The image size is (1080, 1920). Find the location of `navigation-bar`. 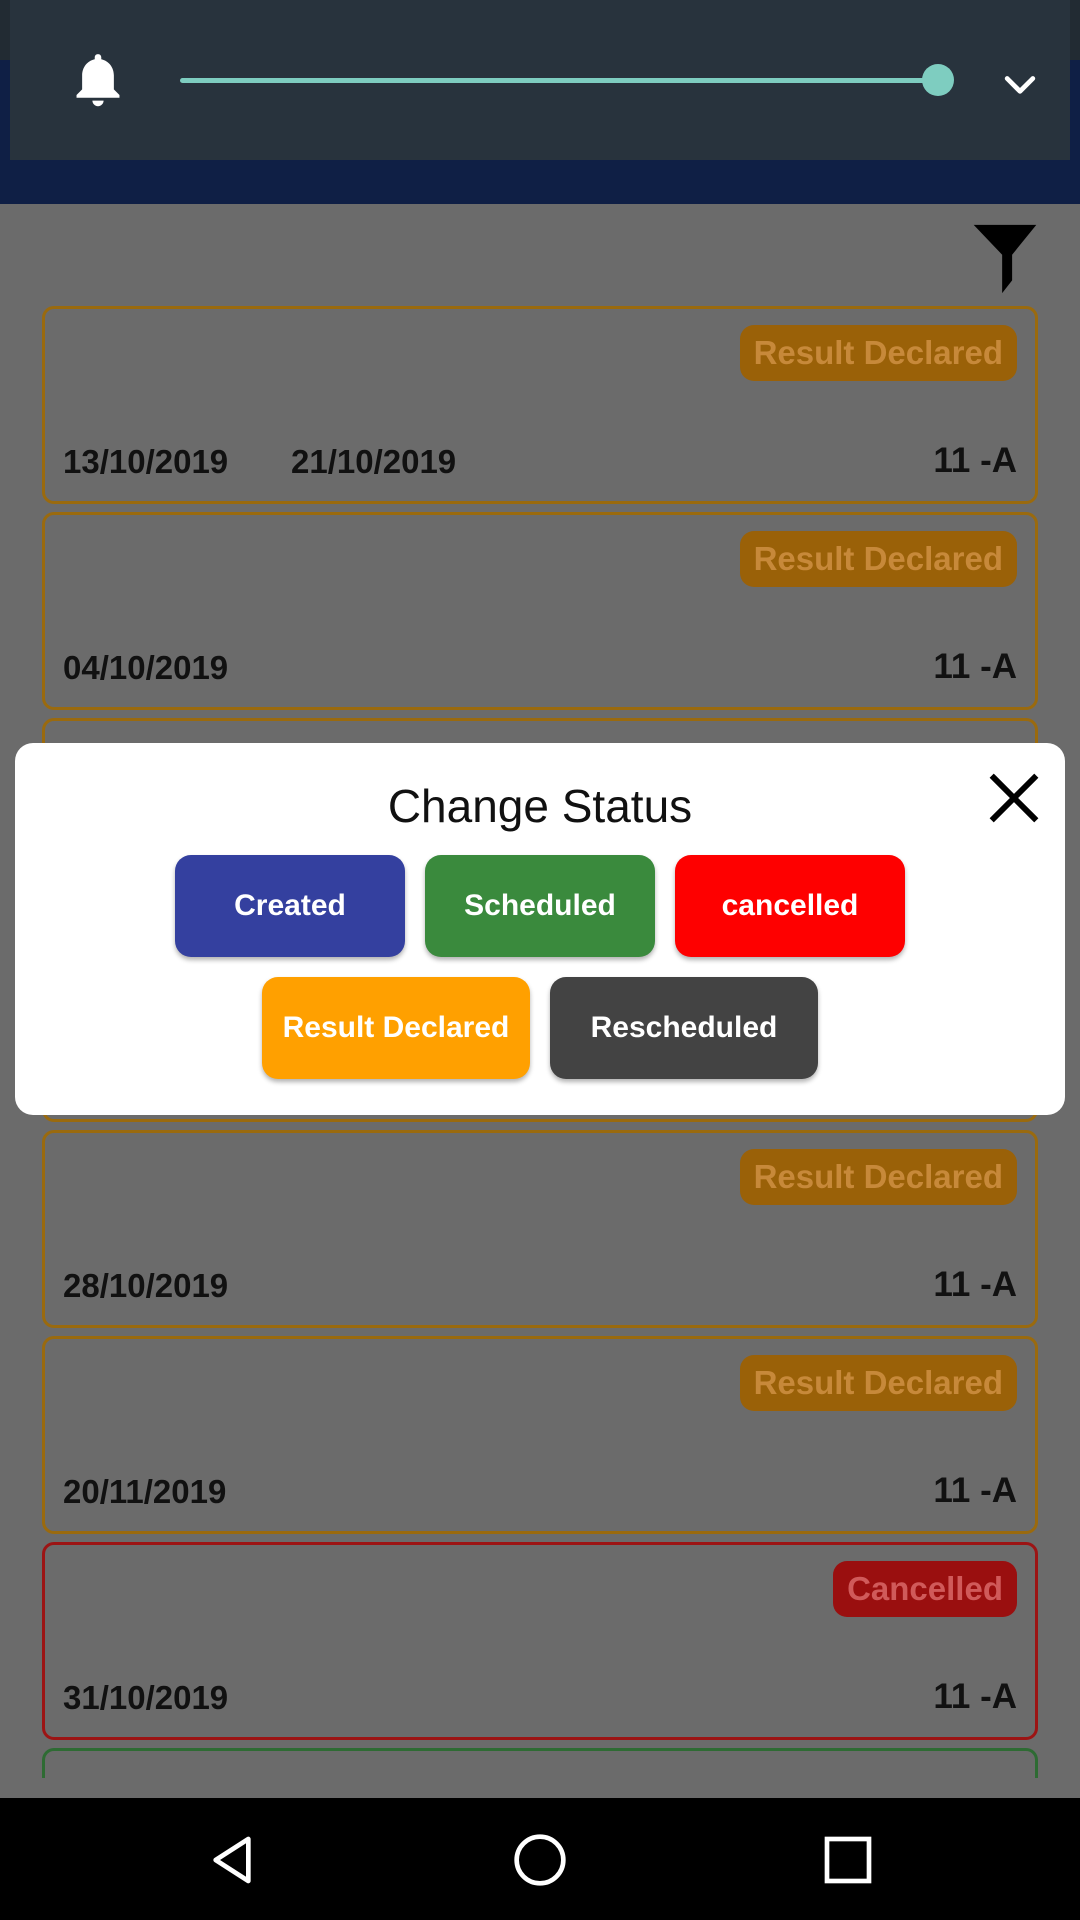

navigation-bar is located at coordinates (540, 1859).